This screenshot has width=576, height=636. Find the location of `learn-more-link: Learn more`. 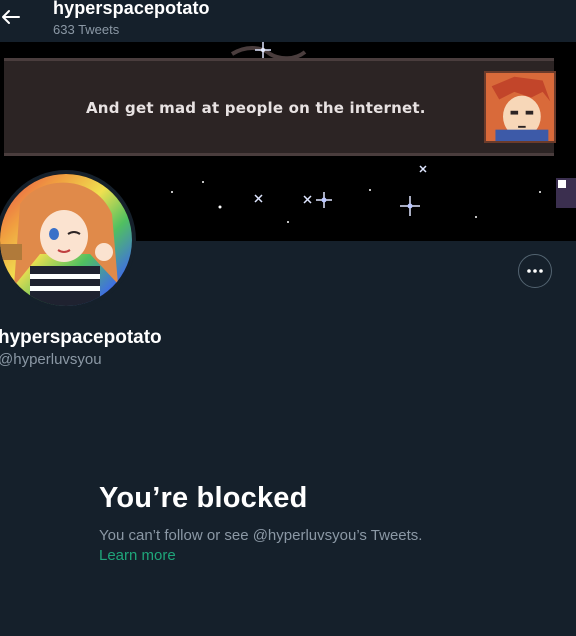

learn-more-link: Learn more is located at coordinates (137, 555).